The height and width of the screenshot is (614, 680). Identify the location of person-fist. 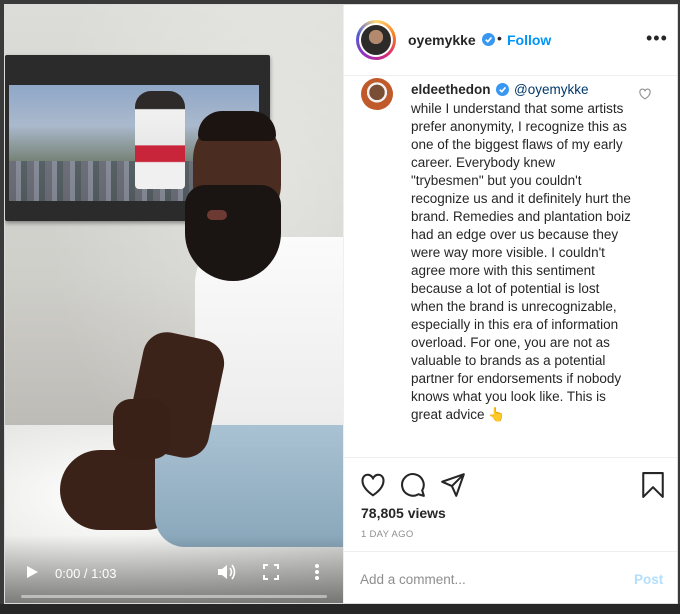
(142, 429).